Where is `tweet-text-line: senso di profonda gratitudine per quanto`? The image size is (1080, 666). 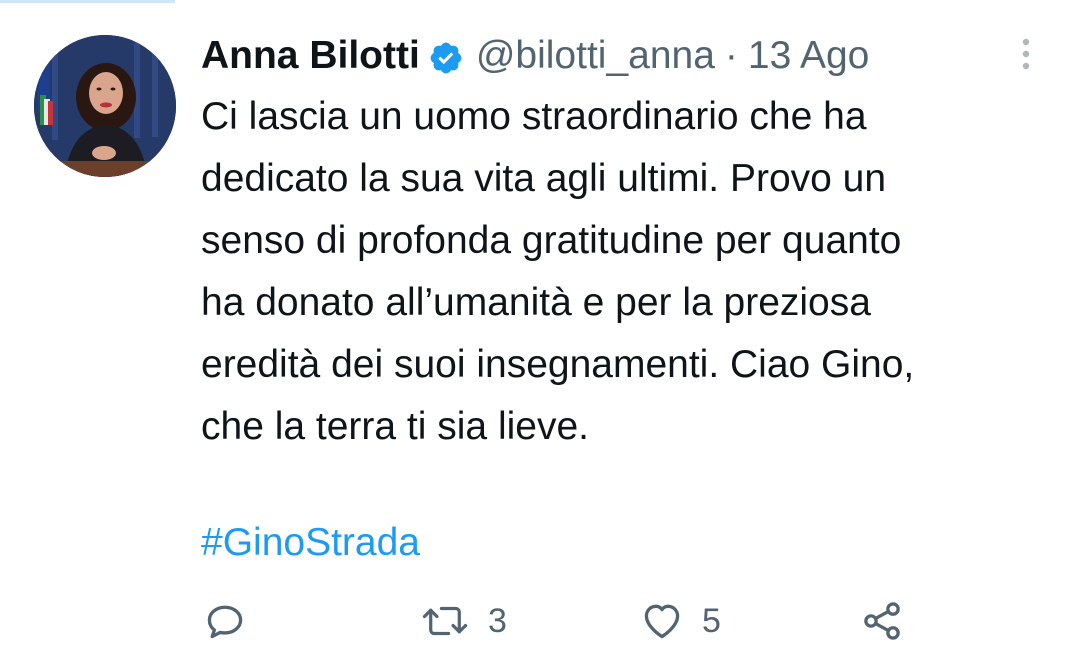 tweet-text-line: senso di profonda gratitudine per quanto is located at coordinates (551, 240).